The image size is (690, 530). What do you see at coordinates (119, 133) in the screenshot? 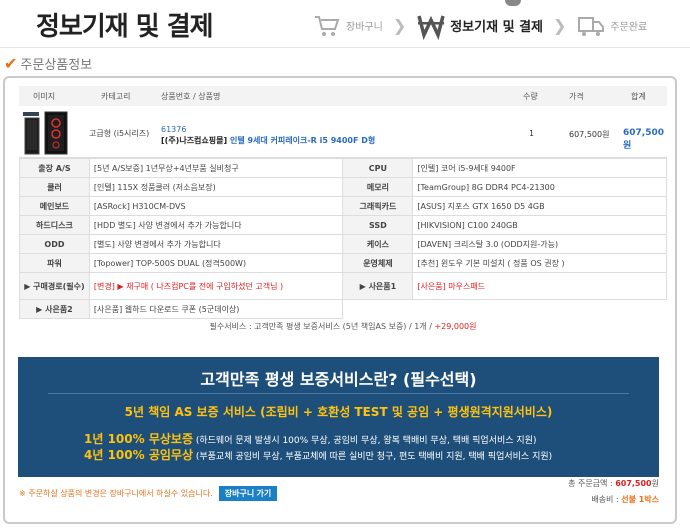
I see `product-category: 고급형 (i5시리즈)` at bounding box center [119, 133].